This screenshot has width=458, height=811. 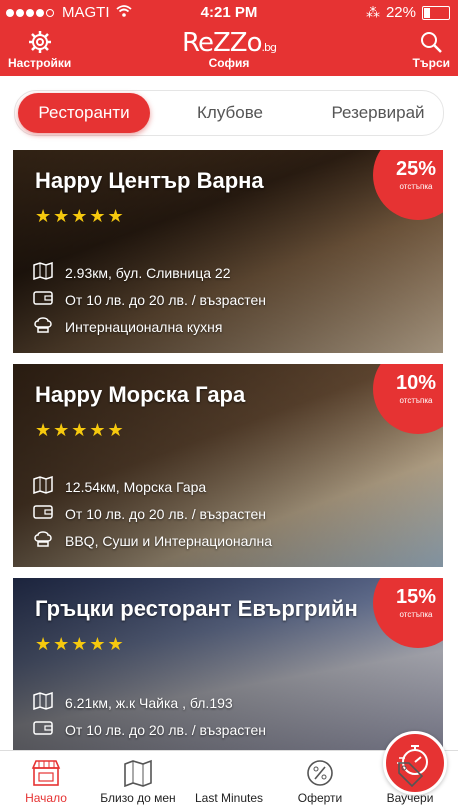 I want to click on nav-last-minutes: Last Minutes, so click(x=315, y=768).